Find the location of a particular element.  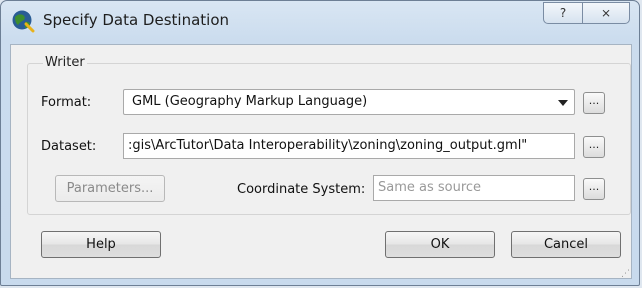

chevron-down-icon is located at coordinates (563, 103).